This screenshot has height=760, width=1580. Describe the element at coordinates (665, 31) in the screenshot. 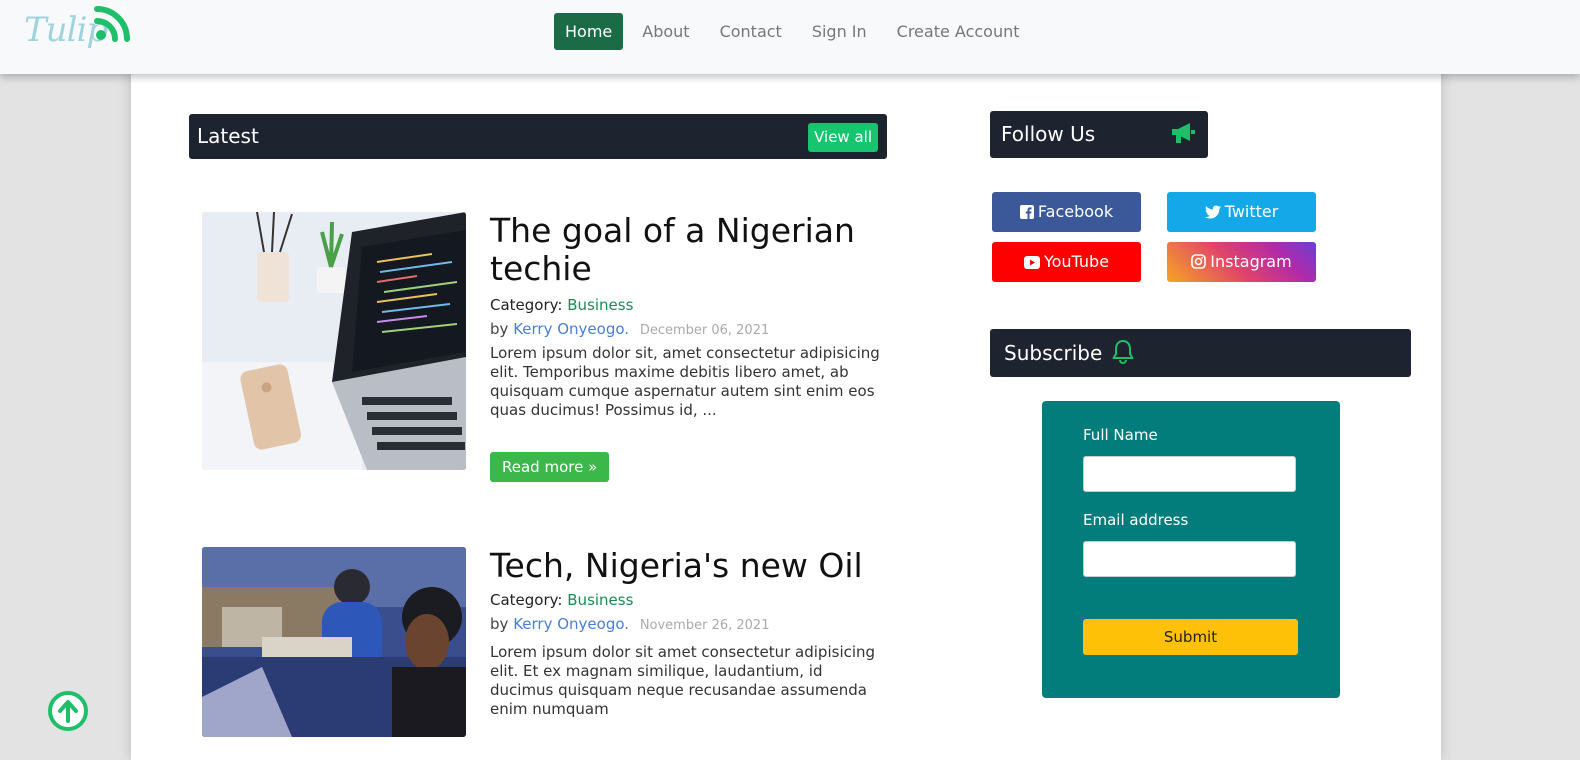

I see `nav-about: About` at that location.